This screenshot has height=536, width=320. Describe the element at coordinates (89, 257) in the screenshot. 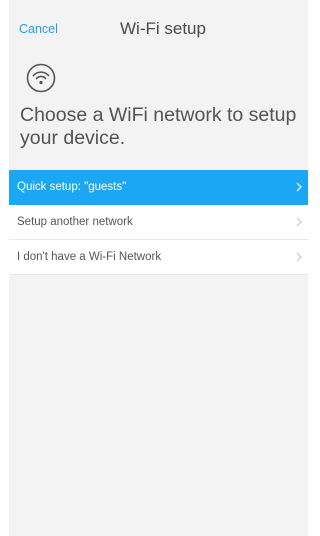

I see `no-wifi-network-label: I don't have a Wi-Fi Network` at that location.